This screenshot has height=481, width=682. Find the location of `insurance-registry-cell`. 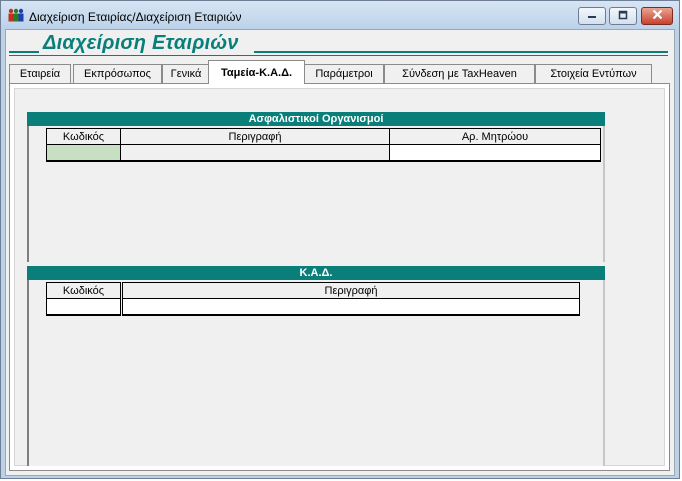

insurance-registry-cell is located at coordinates (495, 153).